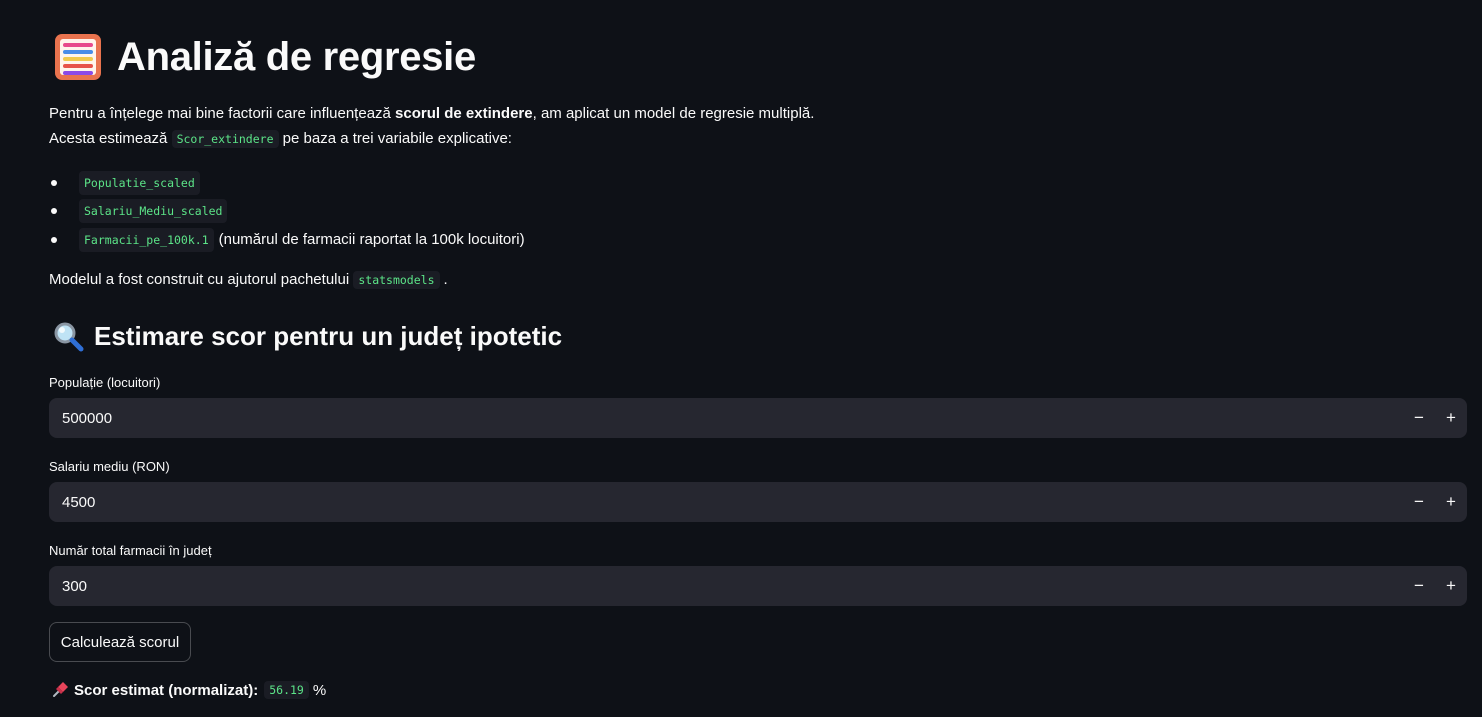 The height and width of the screenshot is (717, 1482). I want to click on salary-decrement-button: −, so click(1419, 502).